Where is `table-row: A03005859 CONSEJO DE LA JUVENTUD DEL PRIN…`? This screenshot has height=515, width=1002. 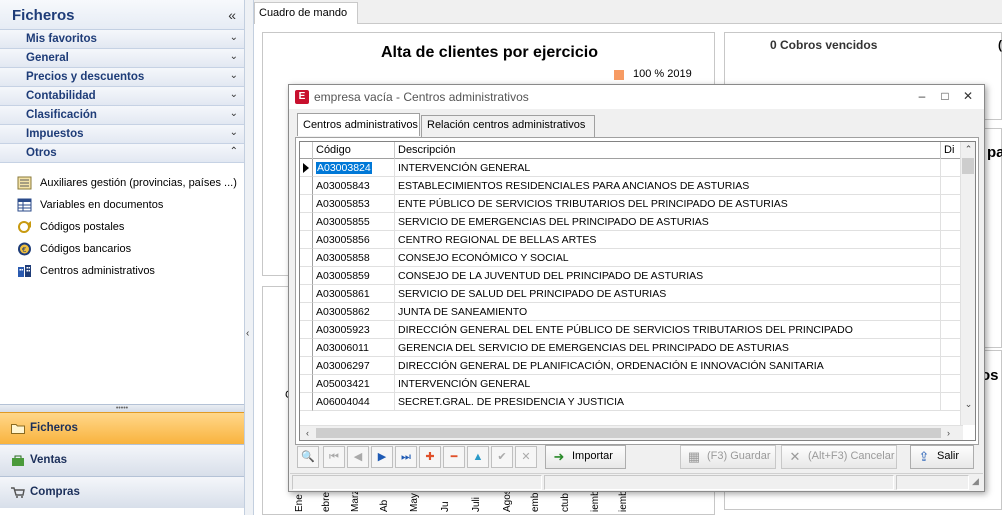 table-row: A03005859 CONSEJO DE LA JUVENTUD DEL PRIN… is located at coordinates (631, 276).